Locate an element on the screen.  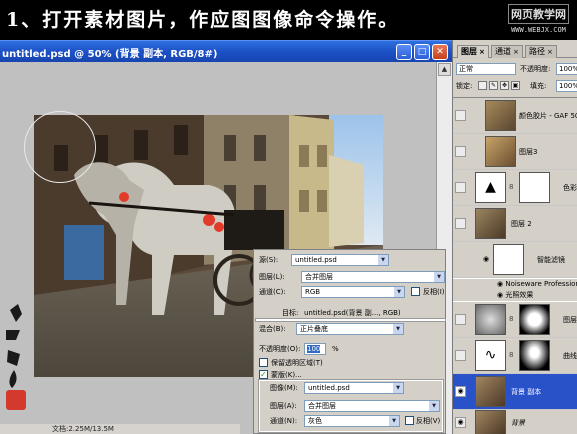
mask-channel-select: 灰色 is located at coordinates (352, 421).